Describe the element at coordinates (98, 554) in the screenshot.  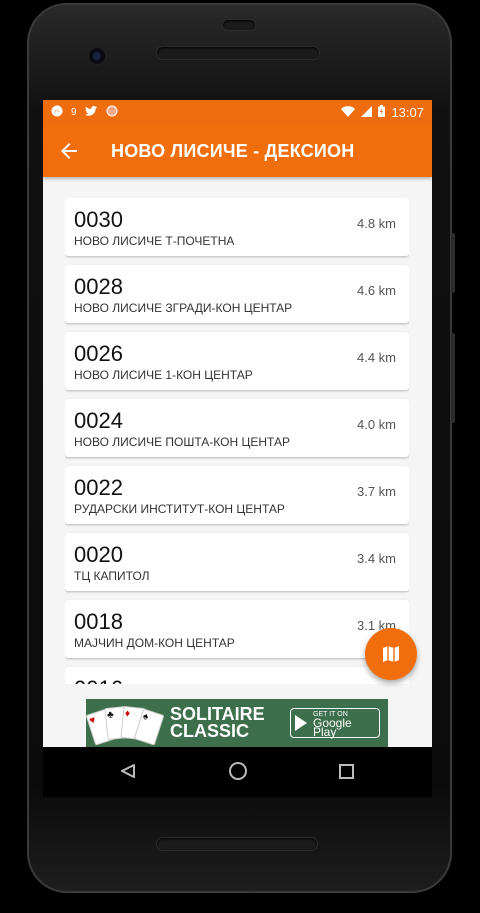
I see `stop-code: 0020` at that location.